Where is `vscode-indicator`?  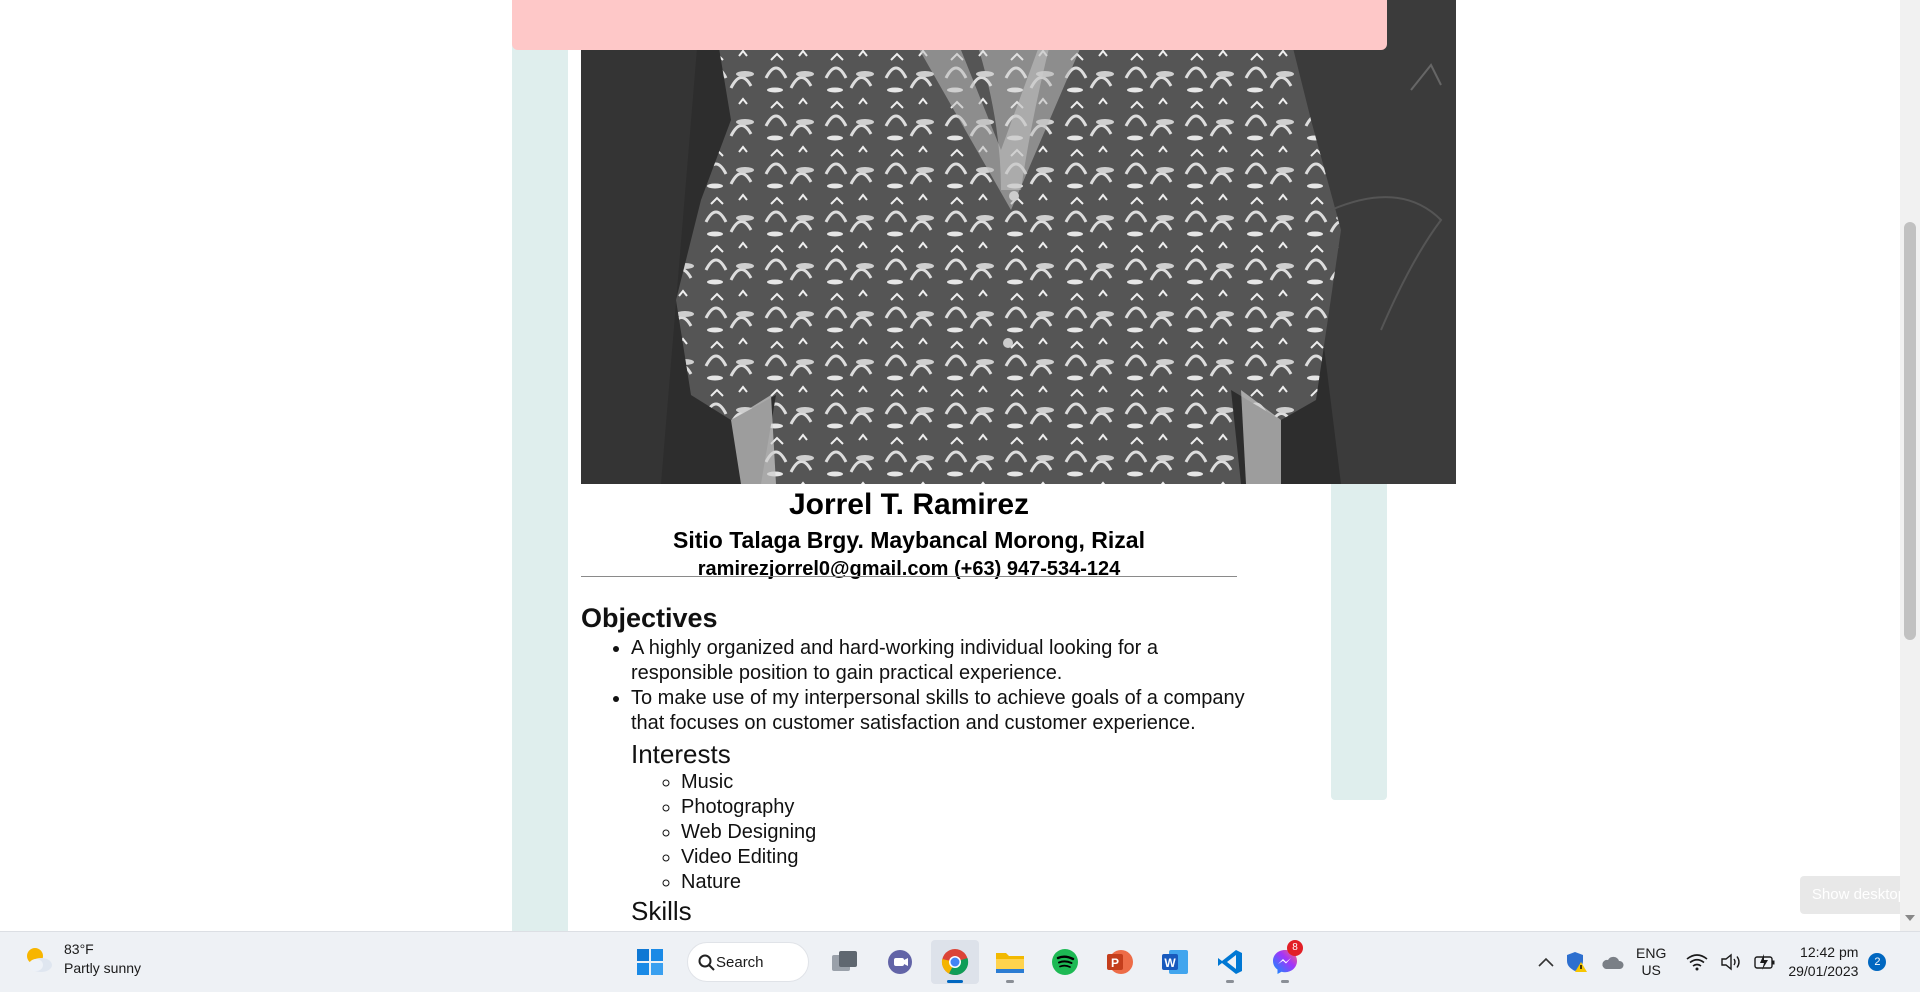 vscode-indicator is located at coordinates (1230, 981).